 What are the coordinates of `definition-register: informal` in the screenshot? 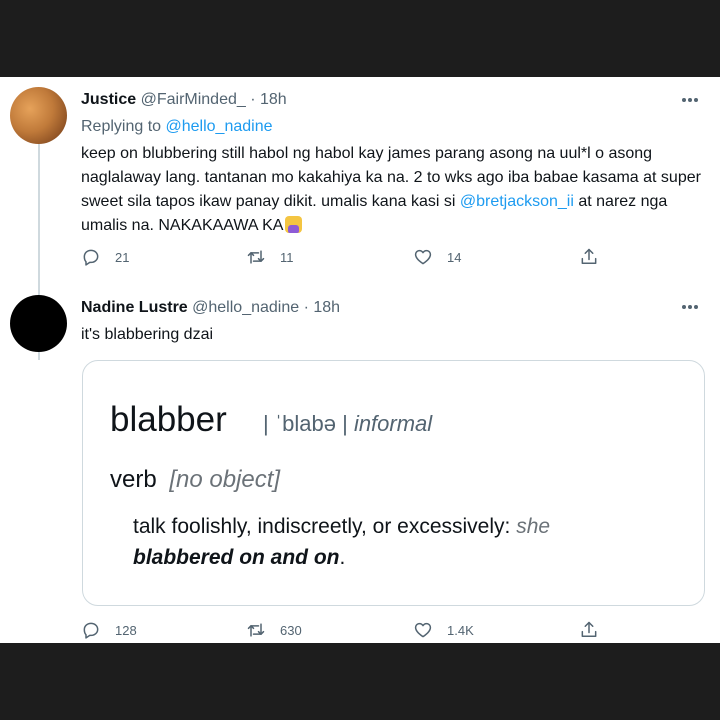 It's located at (393, 423).